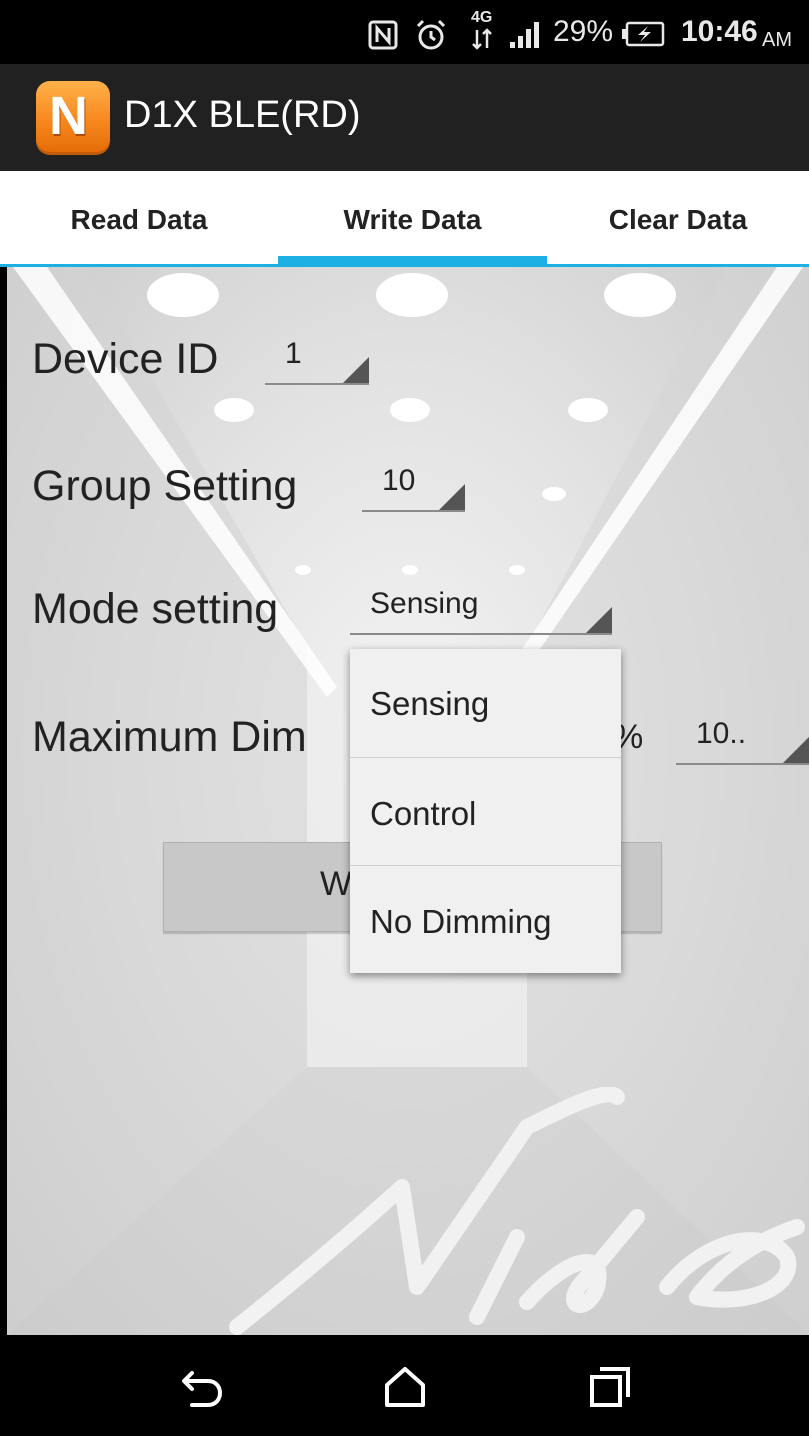  I want to click on device-id-value: 1, so click(293, 353).